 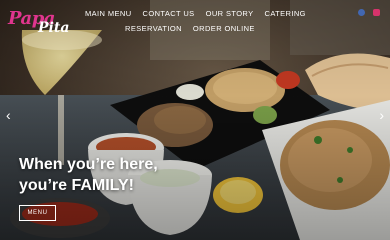 What do you see at coordinates (361, 12) in the screenshot?
I see `facebook-icon` at bounding box center [361, 12].